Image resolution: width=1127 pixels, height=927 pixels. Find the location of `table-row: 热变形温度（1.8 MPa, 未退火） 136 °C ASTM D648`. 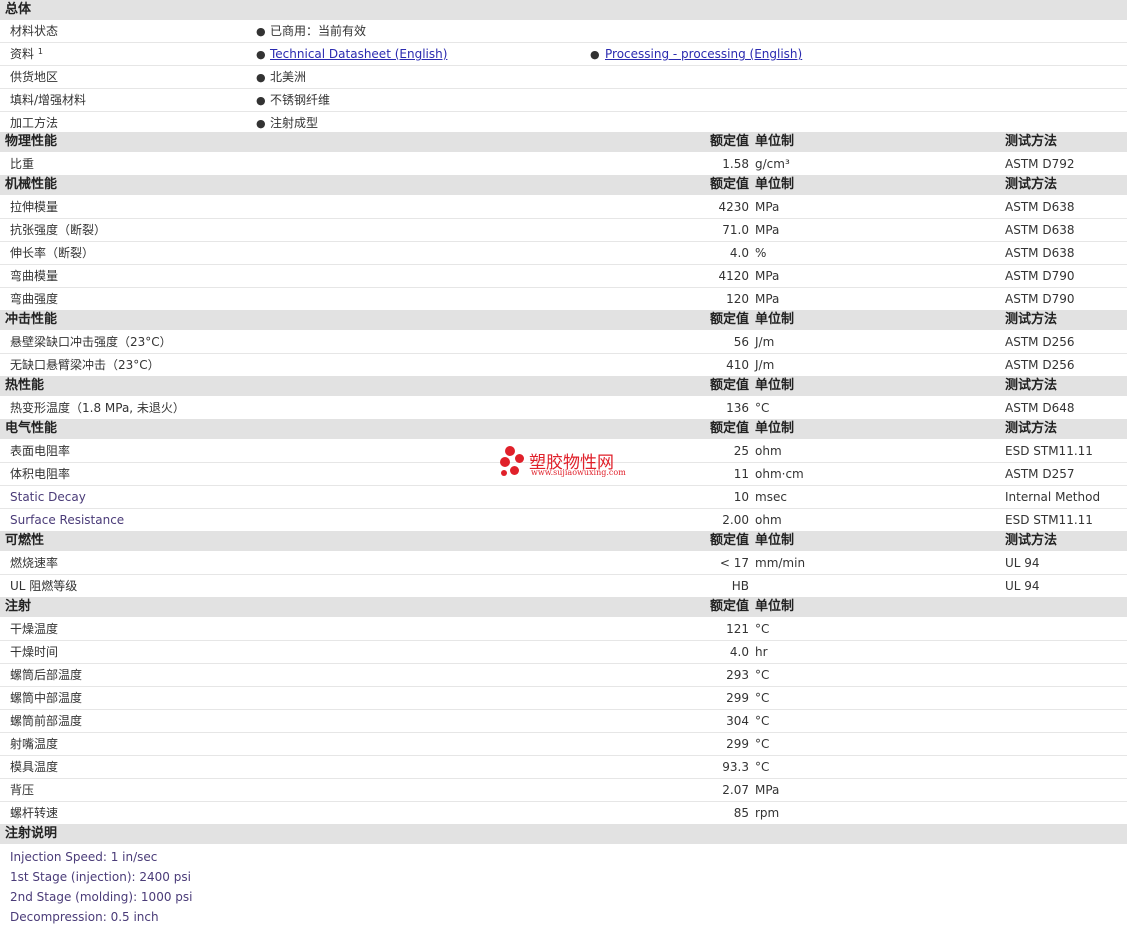

table-row: 热变形温度（1.8 MPa, 未退火） 136 °C ASTM D648 is located at coordinates (563, 408).